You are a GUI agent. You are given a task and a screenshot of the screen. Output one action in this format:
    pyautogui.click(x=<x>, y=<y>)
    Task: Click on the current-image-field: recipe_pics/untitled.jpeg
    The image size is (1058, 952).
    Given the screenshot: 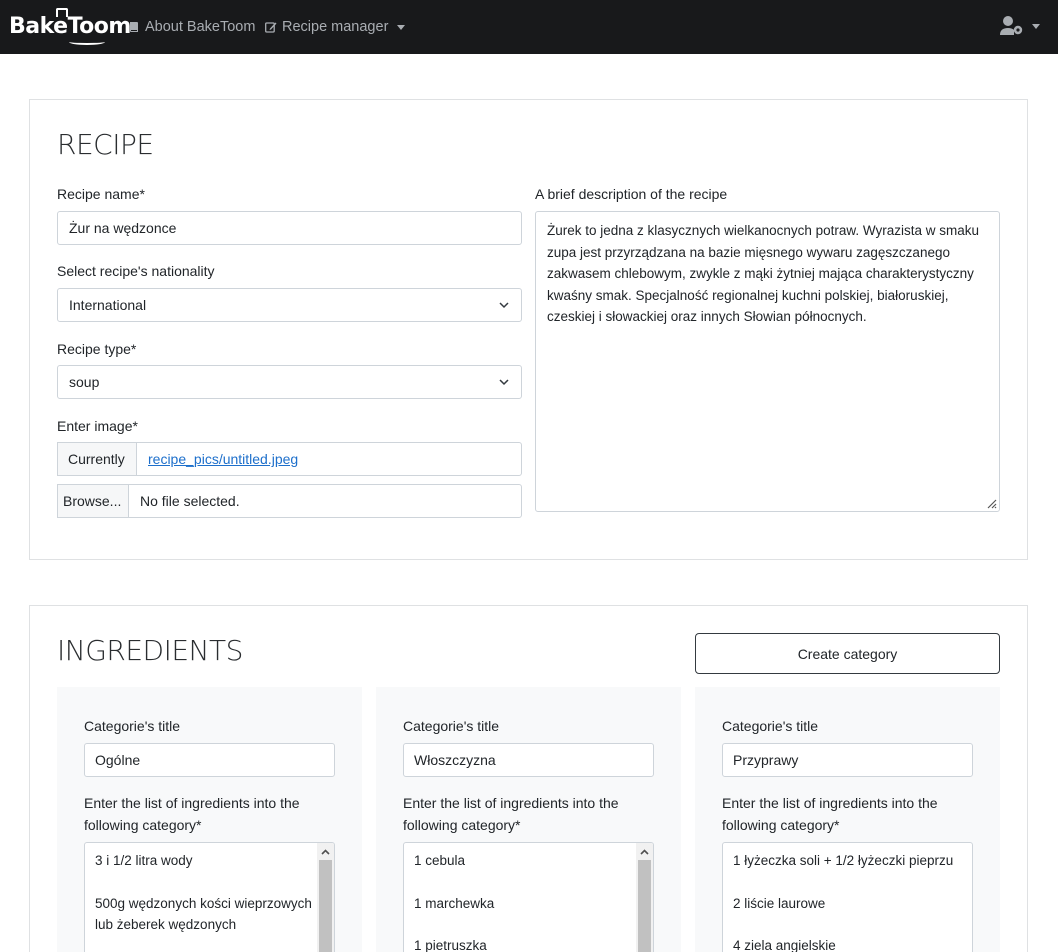 What is the action you would take?
    pyautogui.click(x=329, y=459)
    